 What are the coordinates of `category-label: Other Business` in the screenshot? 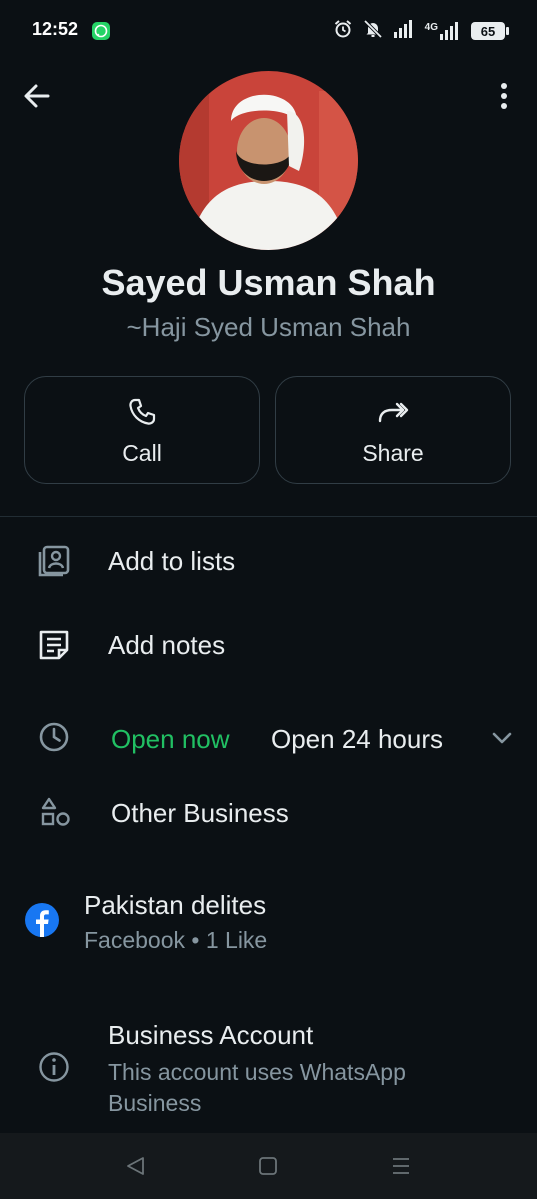 It's located at (200, 813).